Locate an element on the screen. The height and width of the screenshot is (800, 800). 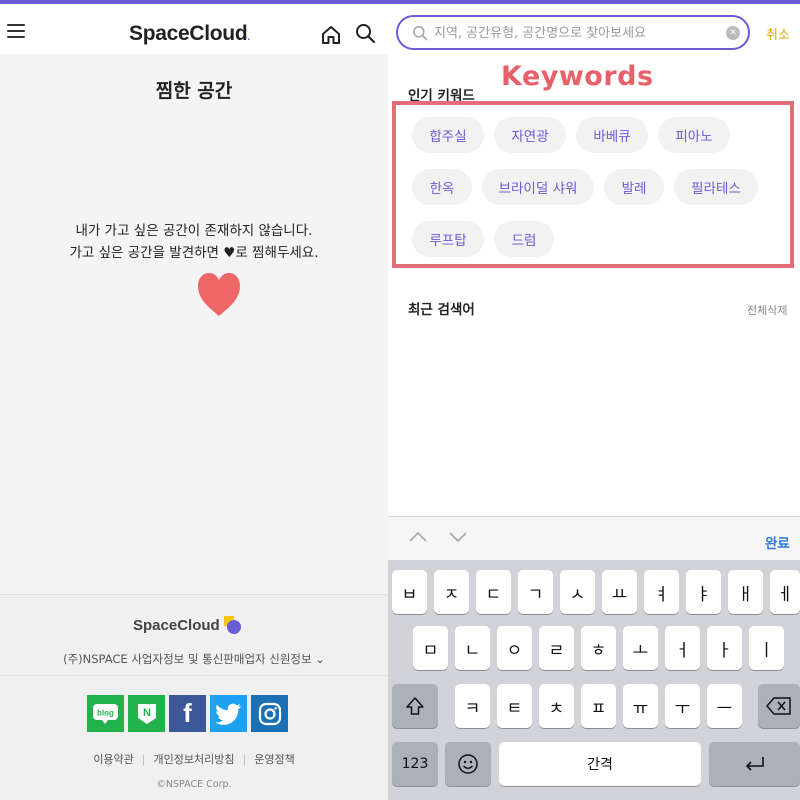
menu-icon is located at coordinates (16, 31).